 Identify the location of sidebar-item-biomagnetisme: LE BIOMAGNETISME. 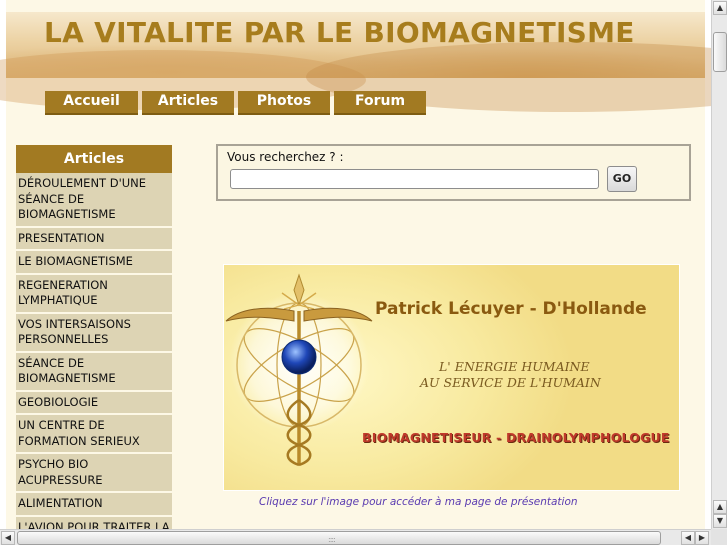
(94, 263).